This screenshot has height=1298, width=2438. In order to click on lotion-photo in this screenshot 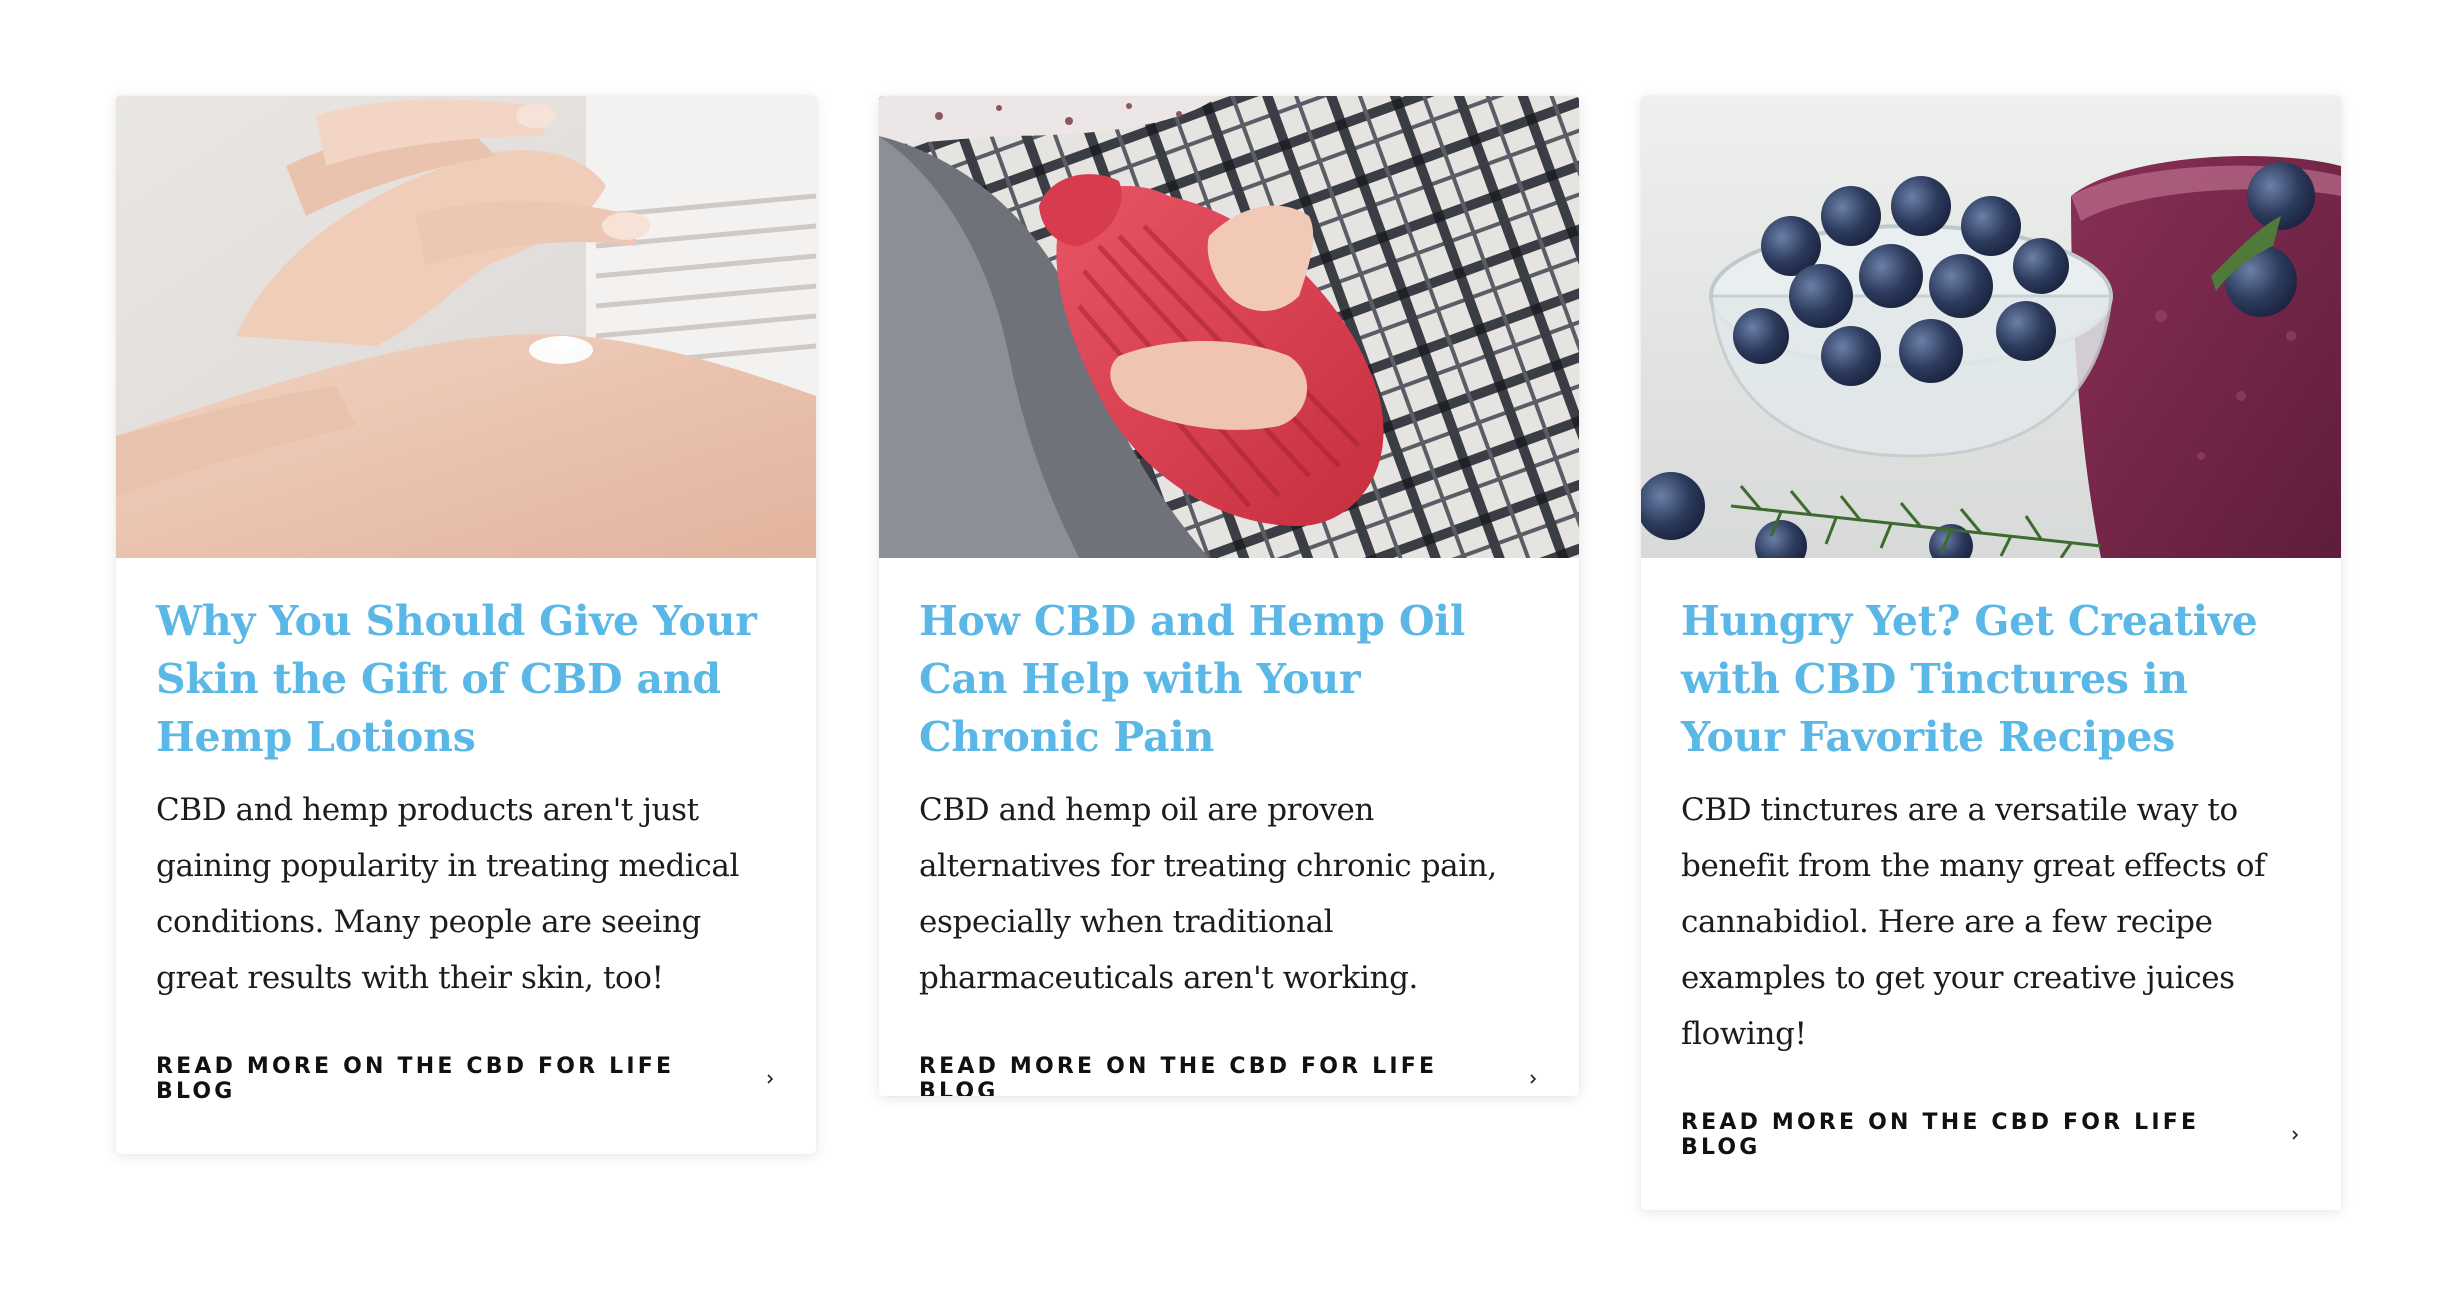, I will do `click(466, 327)`.